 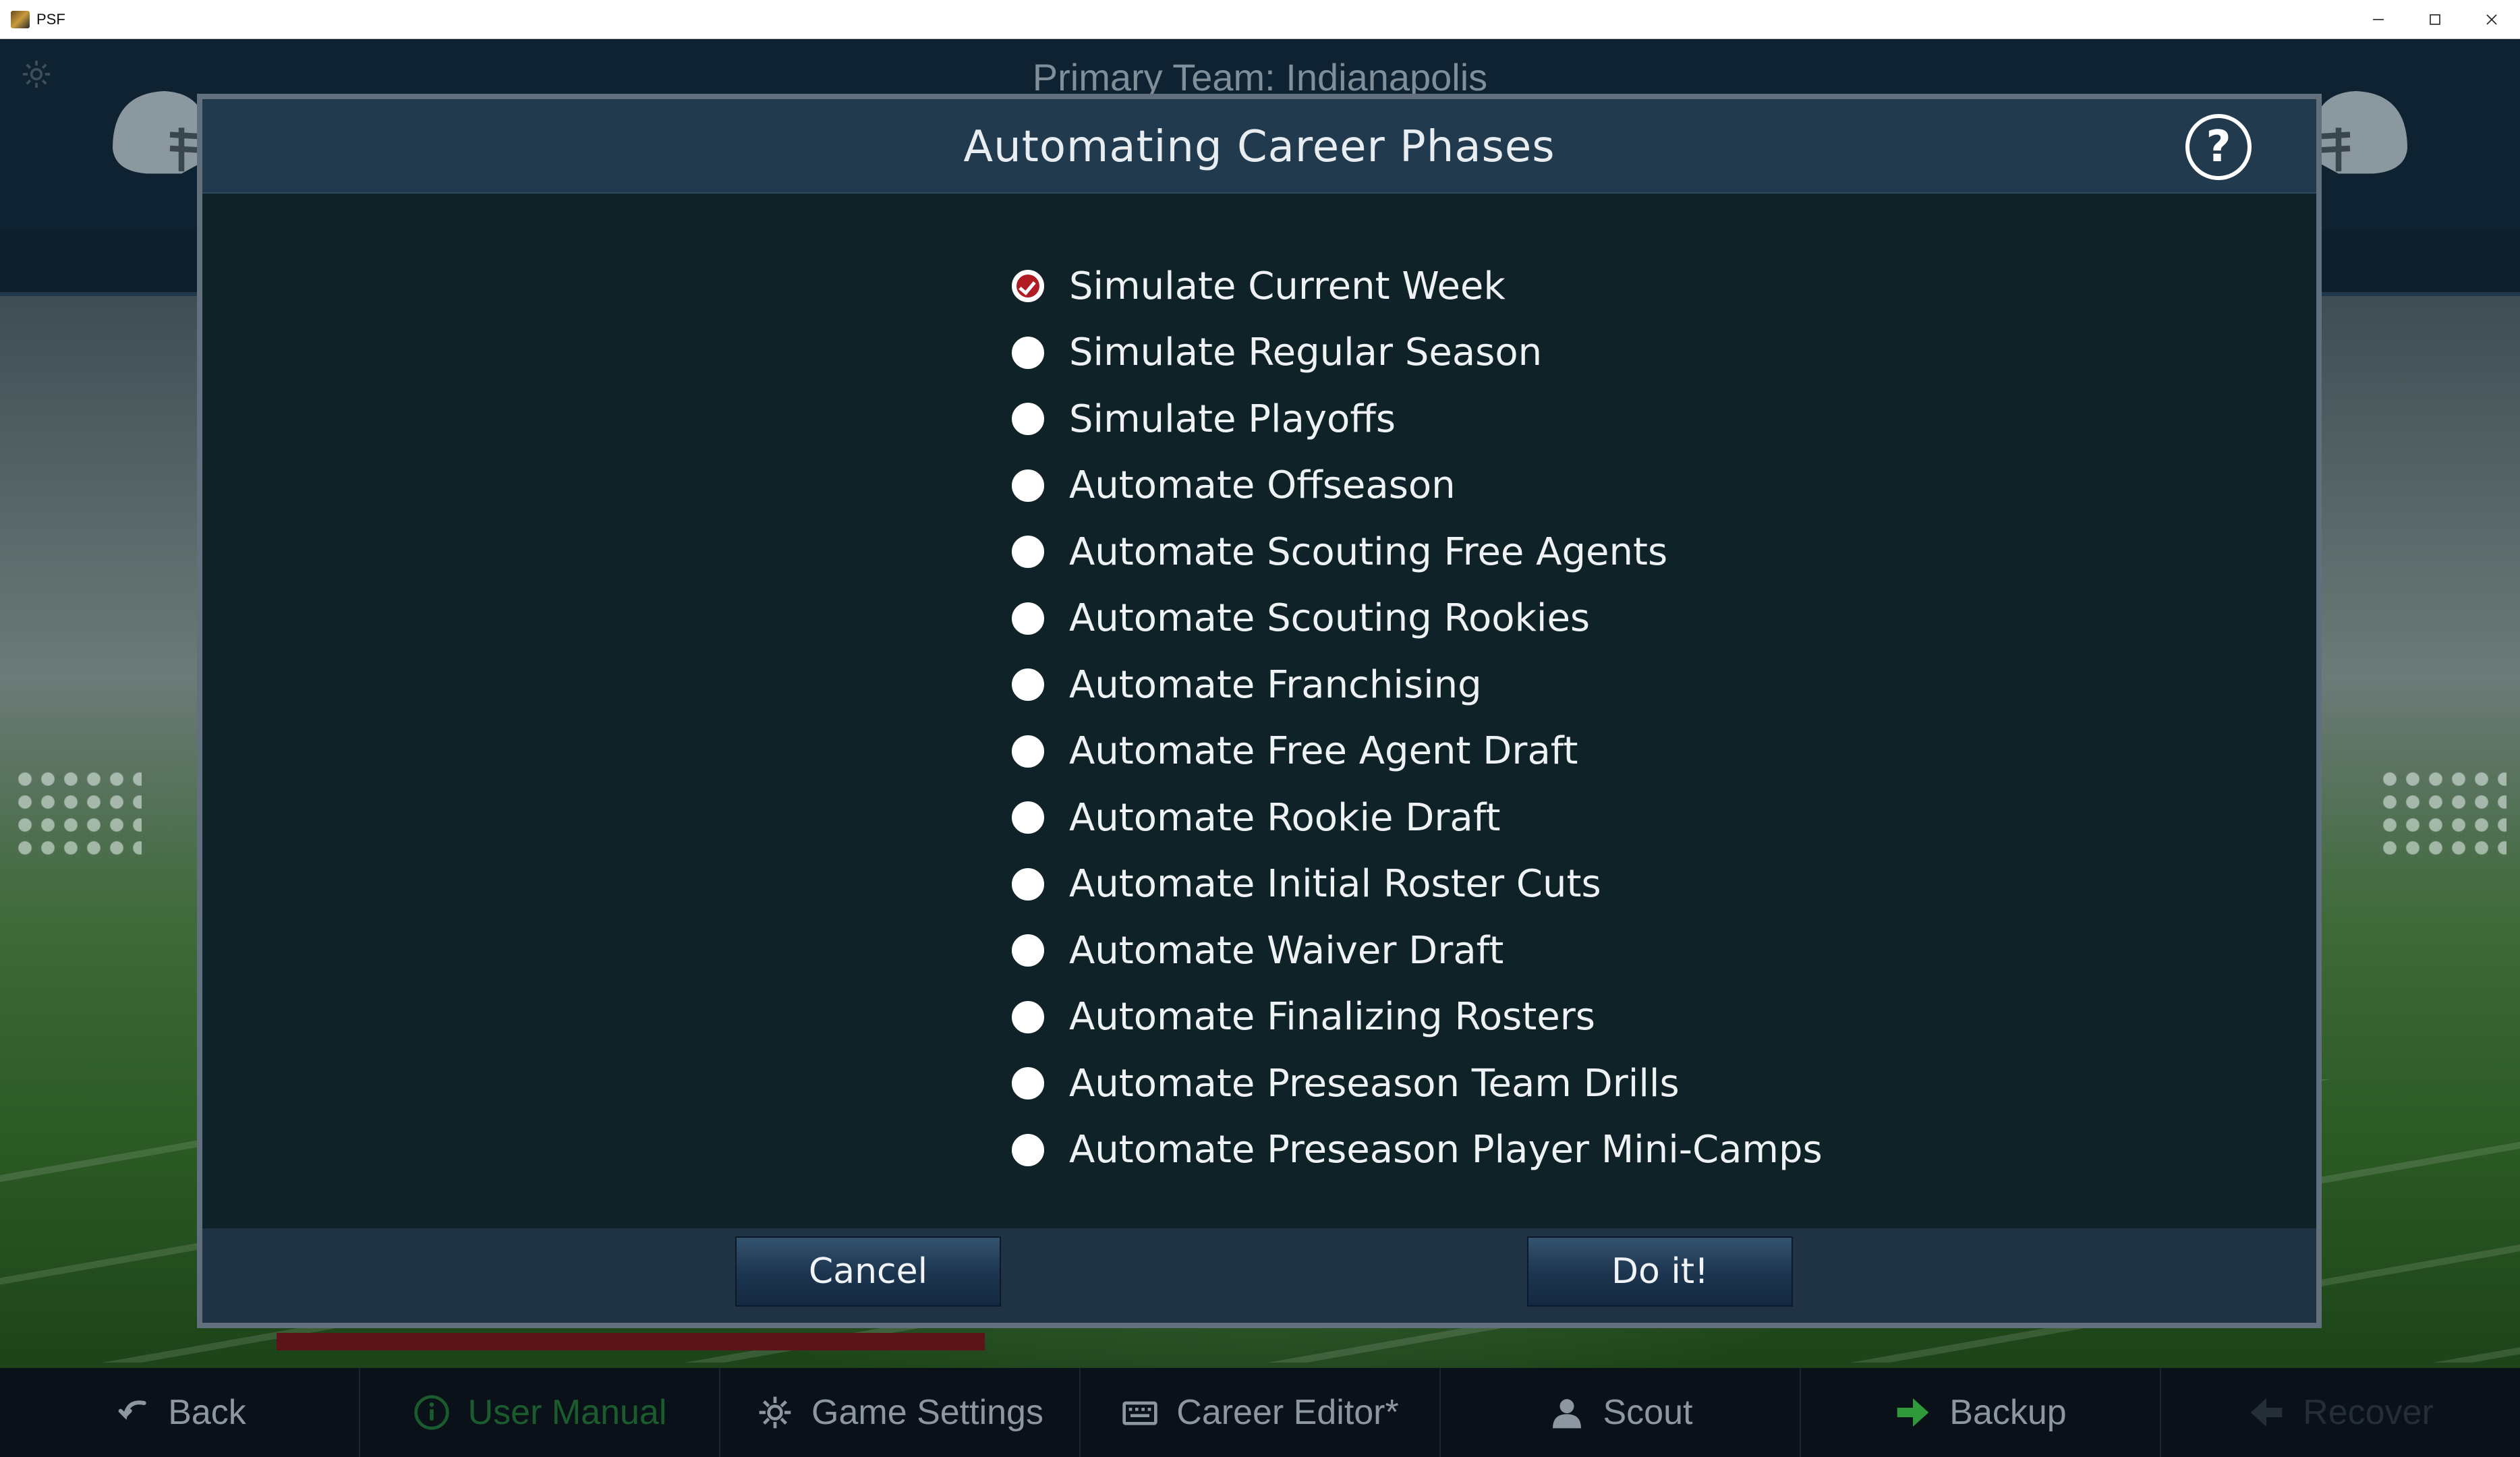 I want to click on option-label: Simulate Regular Season, so click(x=1306, y=353).